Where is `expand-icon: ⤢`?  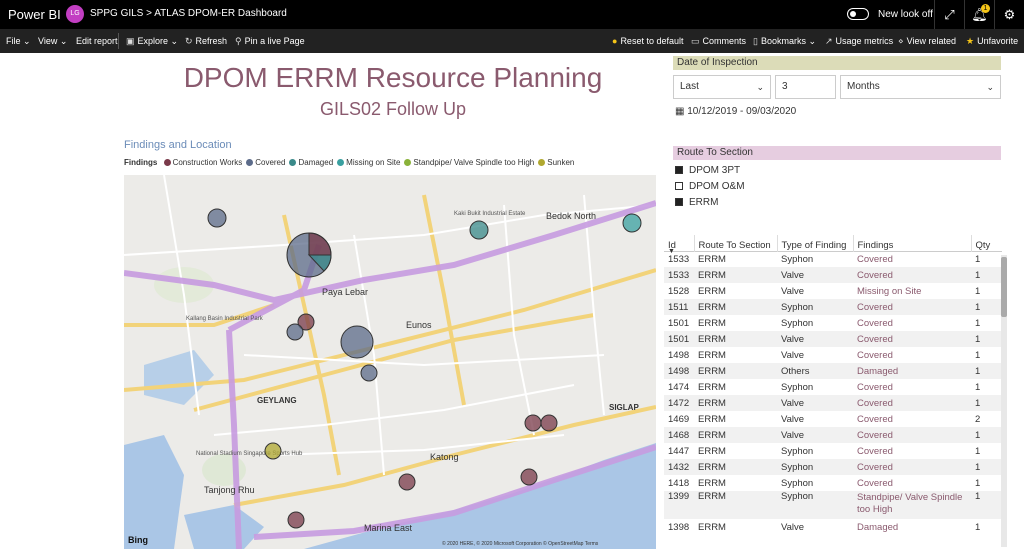 expand-icon: ⤢ is located at coordinates (949, 14).